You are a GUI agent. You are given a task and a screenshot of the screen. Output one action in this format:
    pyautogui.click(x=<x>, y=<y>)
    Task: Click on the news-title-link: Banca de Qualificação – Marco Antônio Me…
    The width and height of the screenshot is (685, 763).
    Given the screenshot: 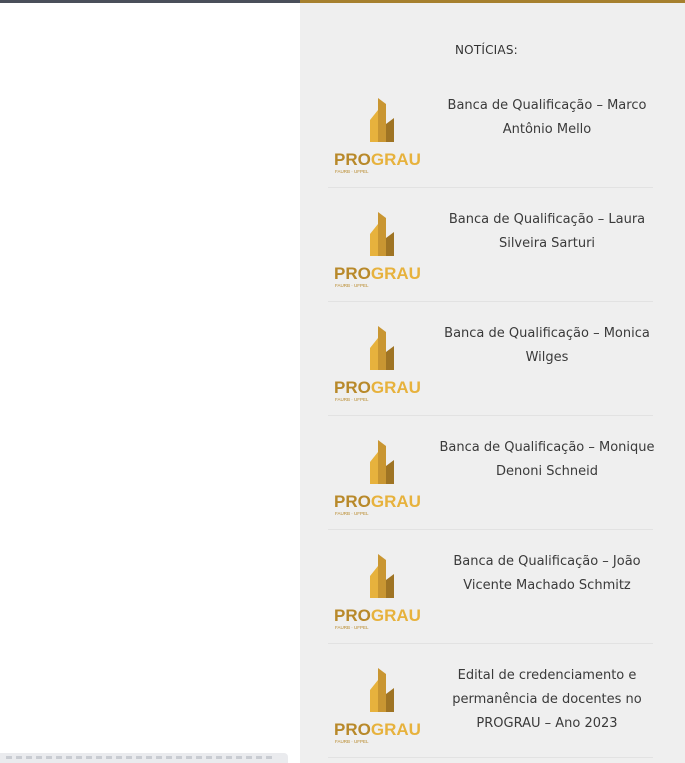 What is the action you would take?
    pyautogui.click(x=547, y=118)
    